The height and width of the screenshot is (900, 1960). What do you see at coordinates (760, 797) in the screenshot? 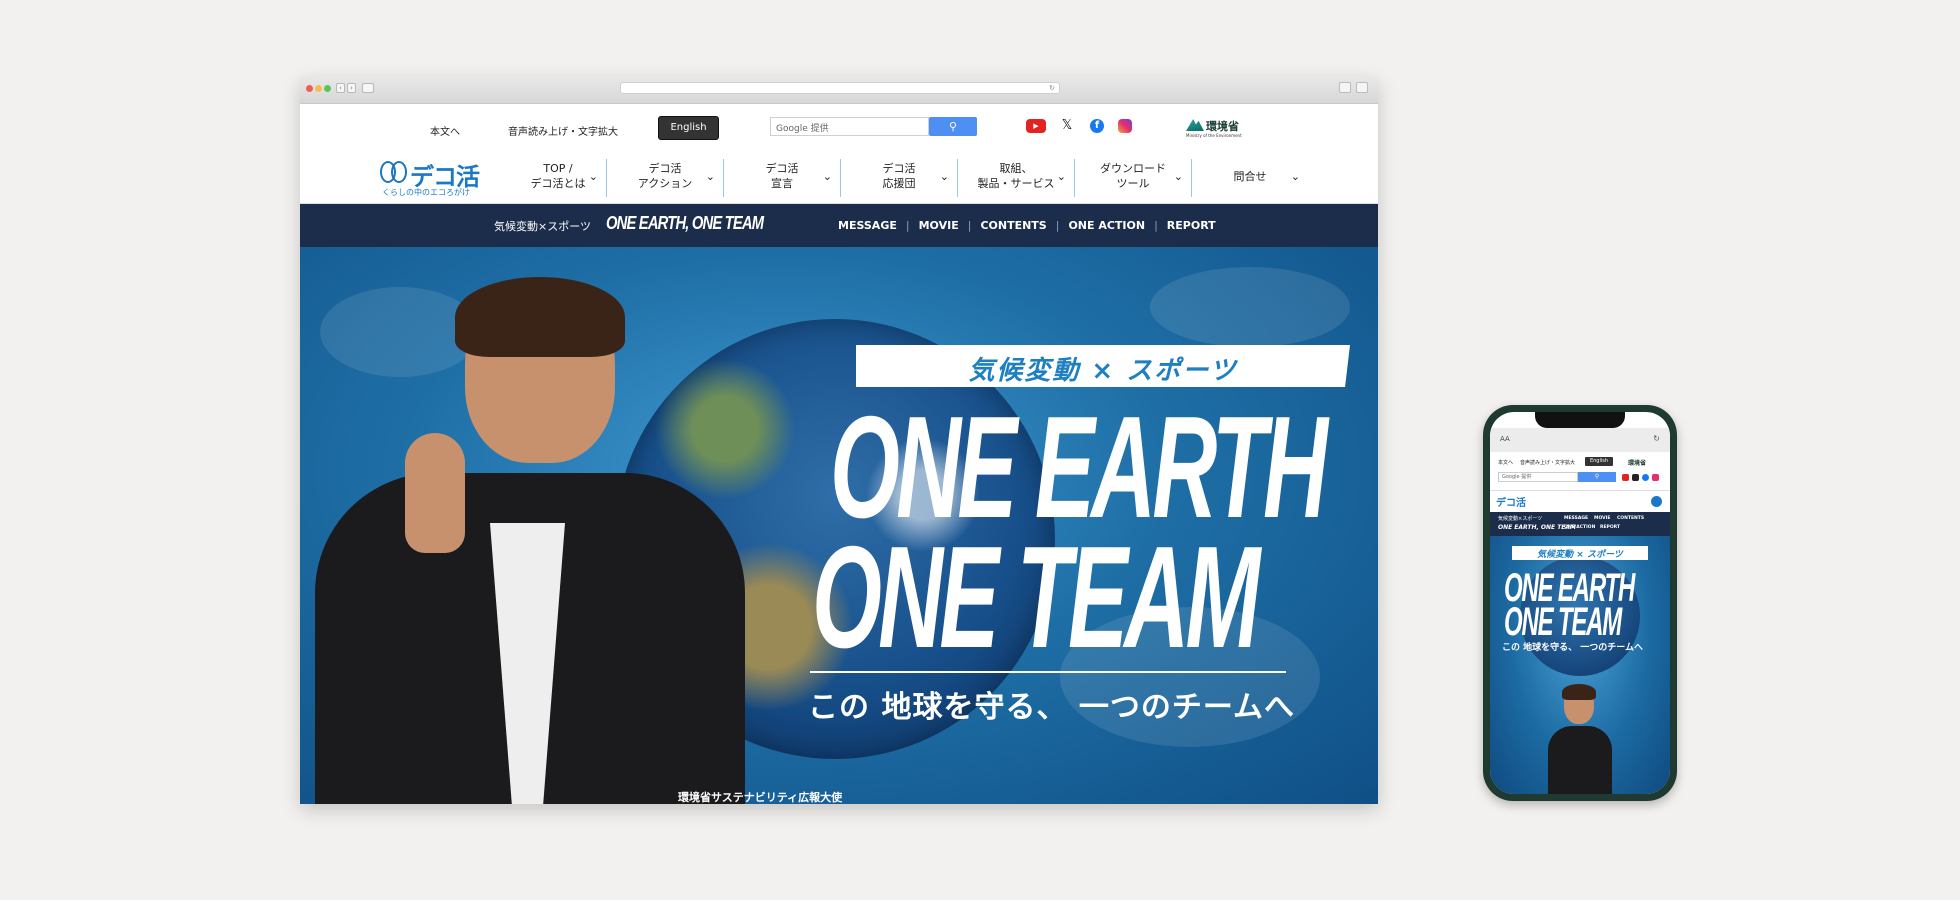
I see `hero-caption: 環境省サステナビリティ広報大使` at bounding box center [760, 797].